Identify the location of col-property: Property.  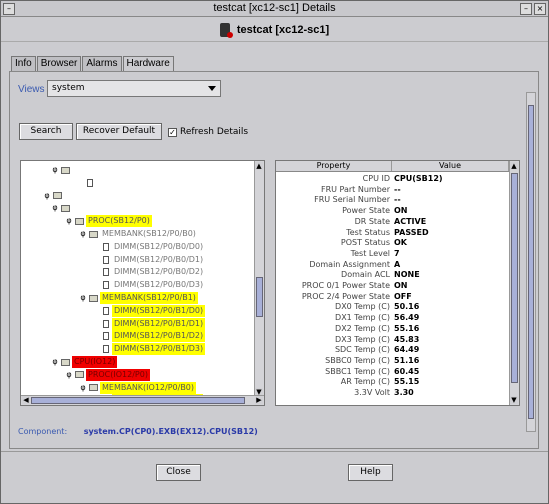
(334, 166).